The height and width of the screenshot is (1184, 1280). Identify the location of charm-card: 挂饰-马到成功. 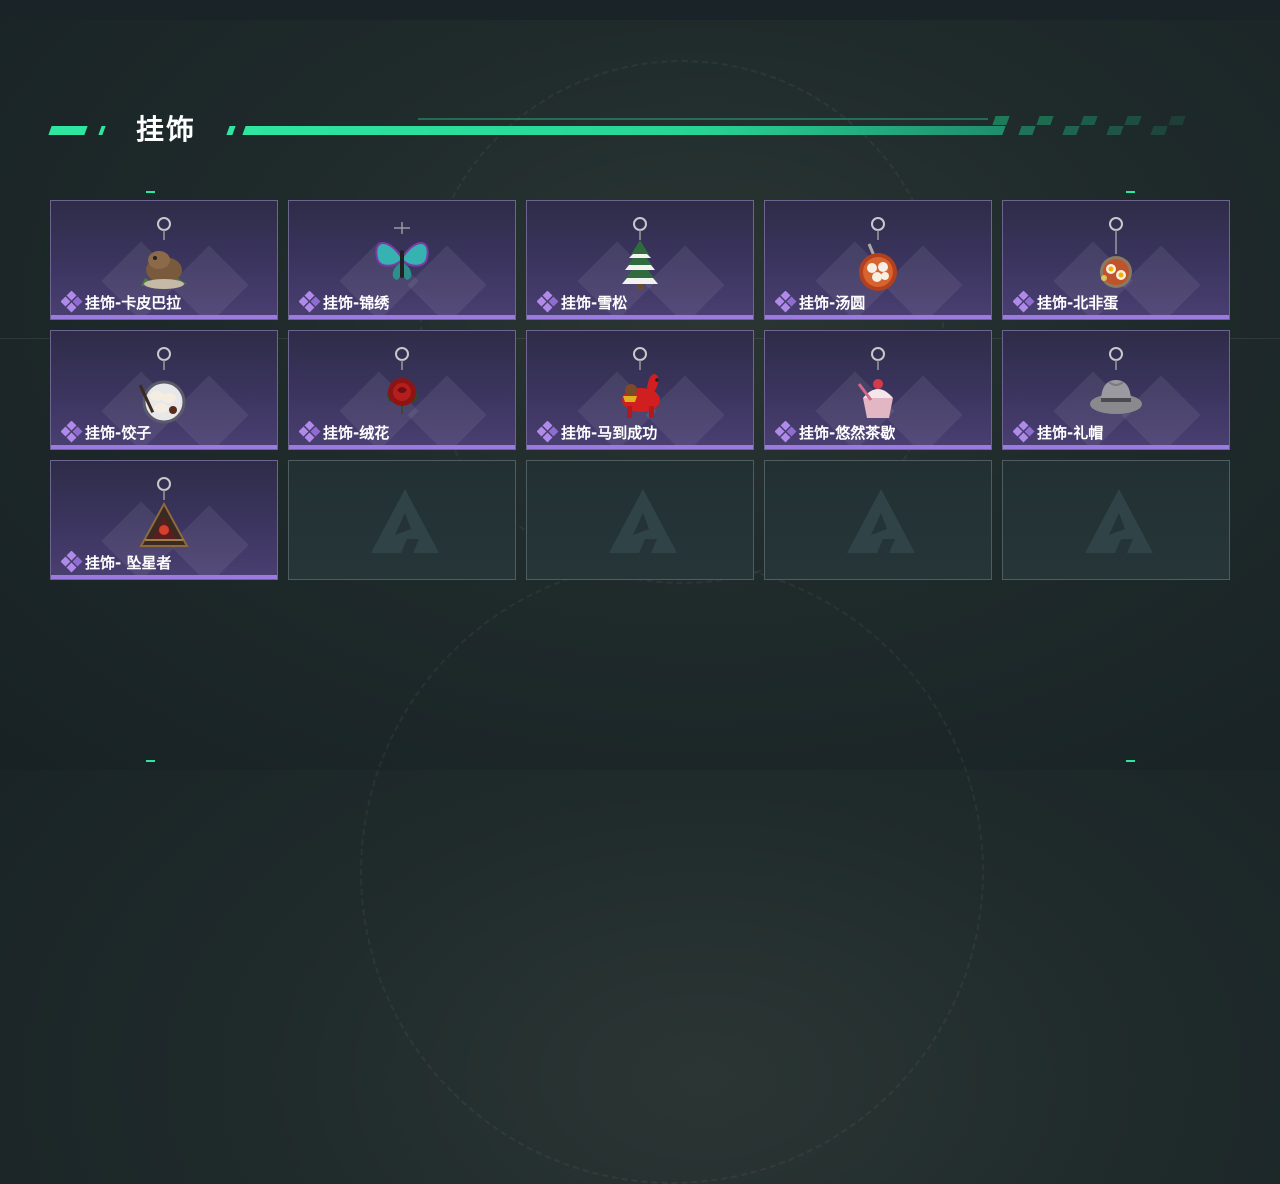
(640, 390).